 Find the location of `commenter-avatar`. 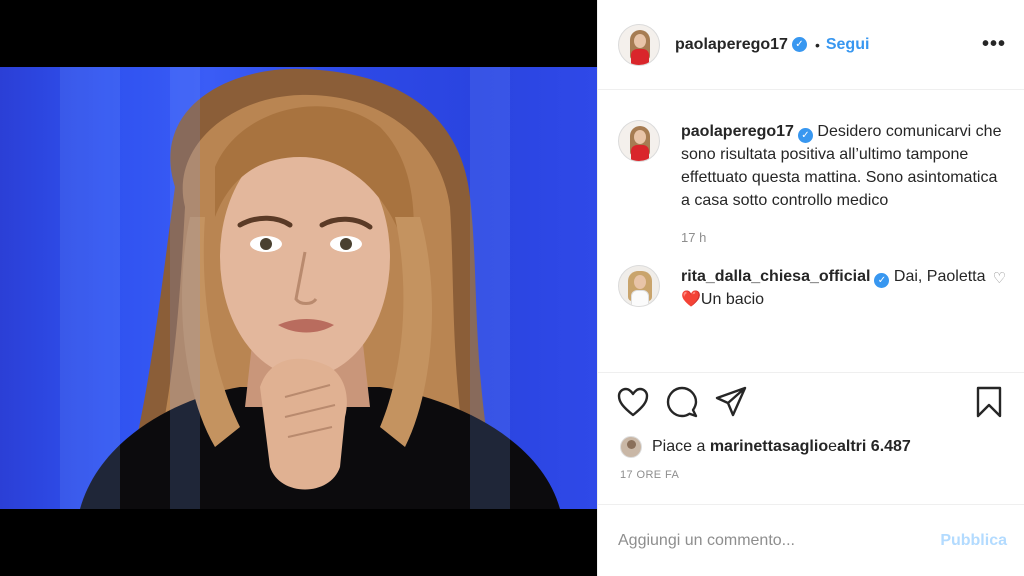

commenter-avatar is located at coordinates (639, 286).